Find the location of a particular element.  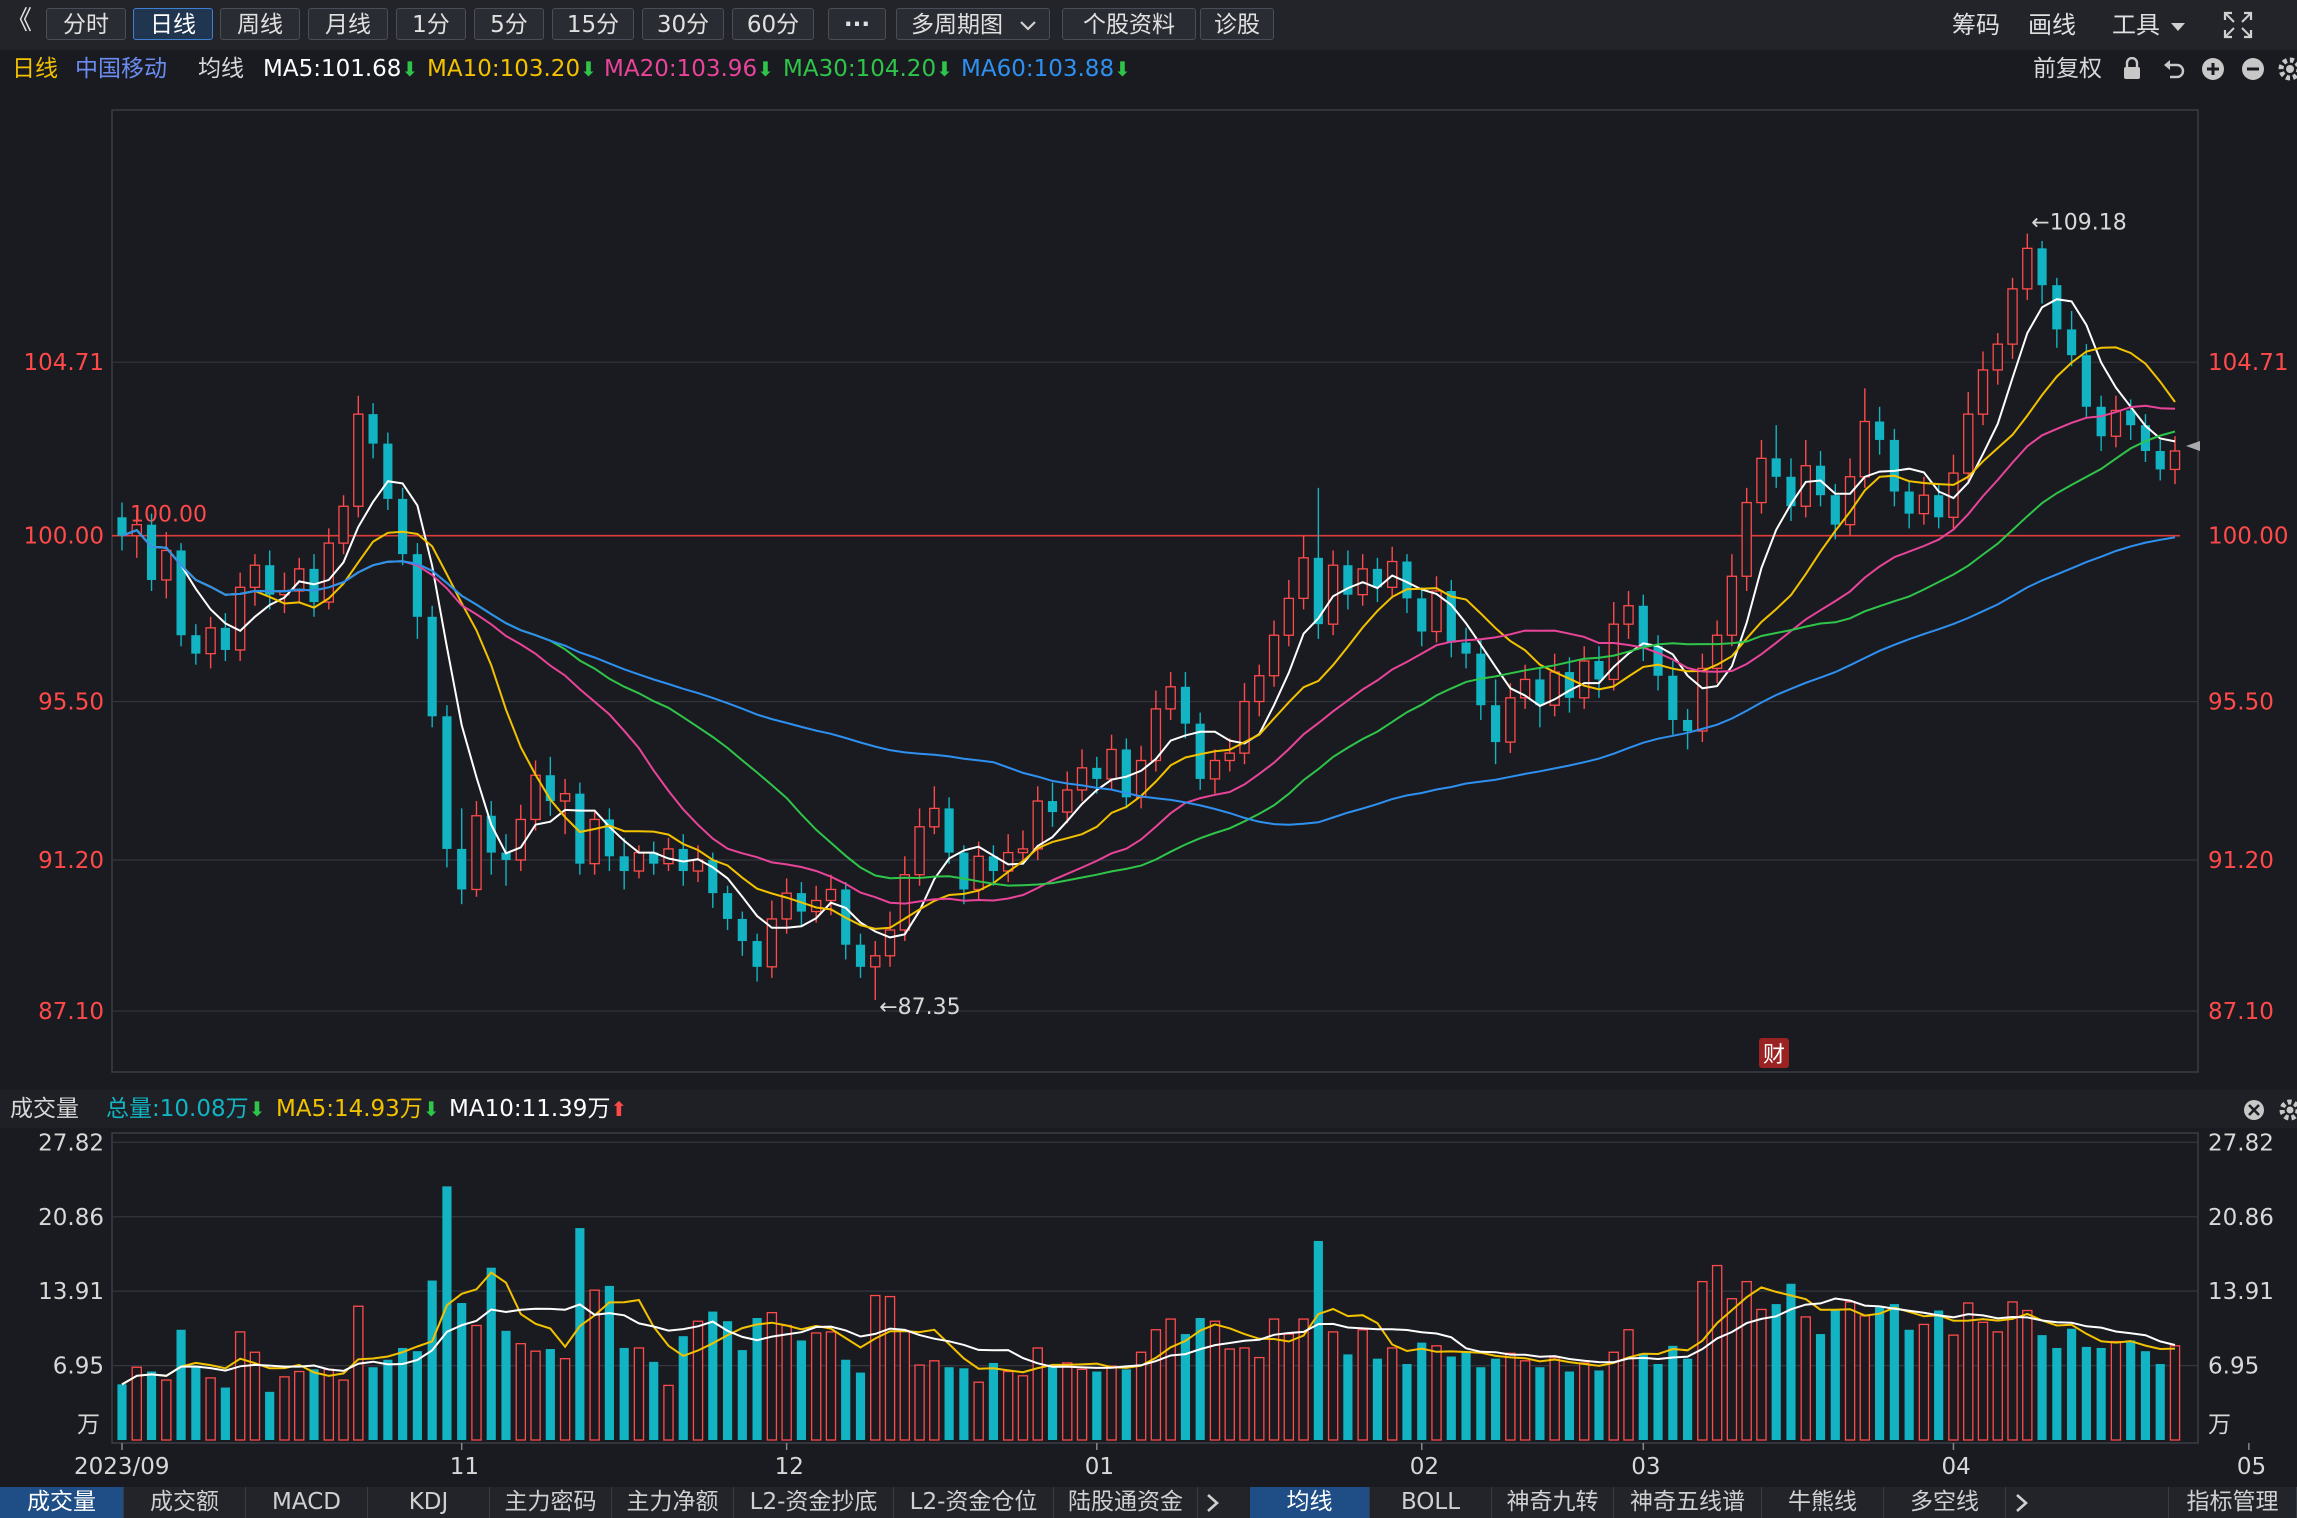

period-button-30min: 30分 is located at coordinates (683, 24).